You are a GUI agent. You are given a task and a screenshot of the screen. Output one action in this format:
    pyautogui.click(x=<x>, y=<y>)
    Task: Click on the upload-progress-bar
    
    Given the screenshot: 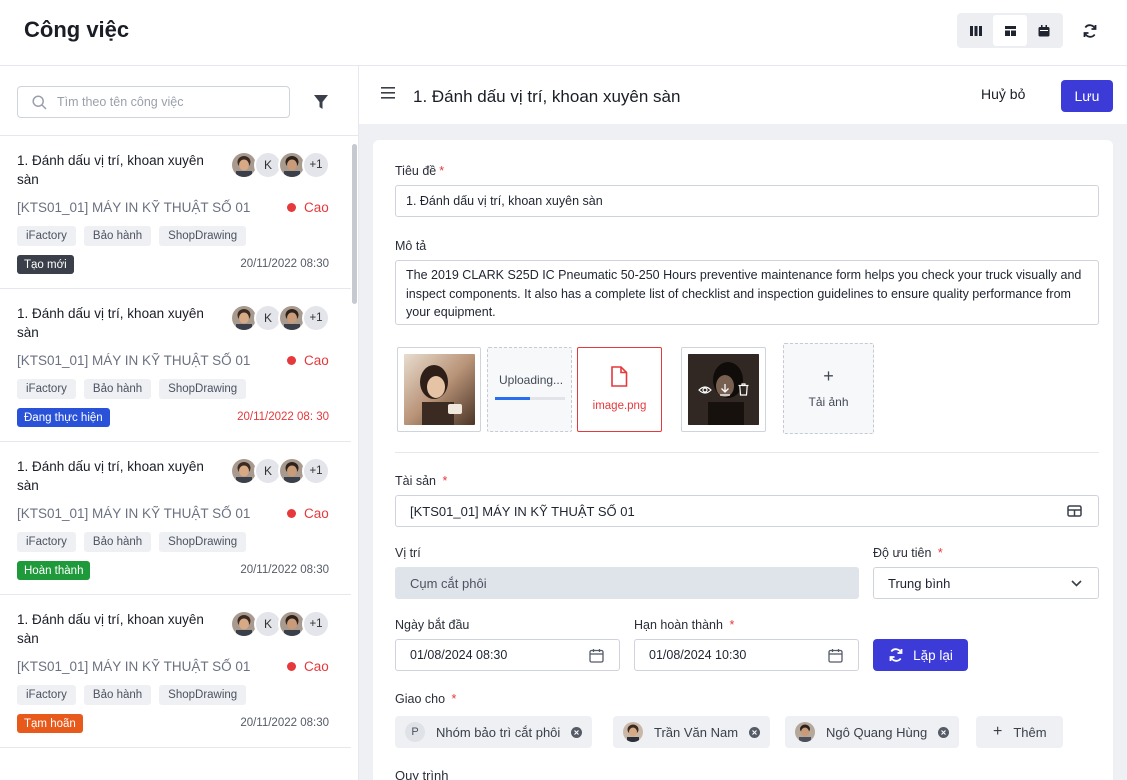 What is the action you would take?
    pyautogui.click(x=530, y=398)
    